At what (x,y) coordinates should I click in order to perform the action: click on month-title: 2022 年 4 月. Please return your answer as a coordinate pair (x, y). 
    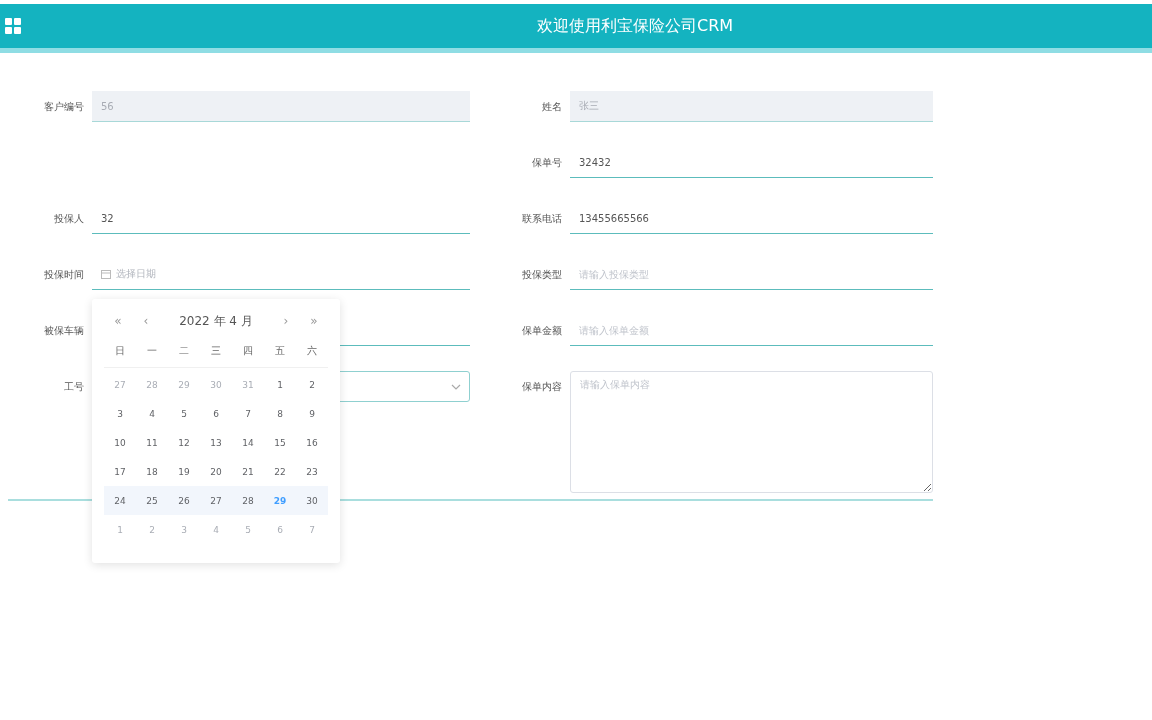
    Looking at the image, I should click on (216, 321).